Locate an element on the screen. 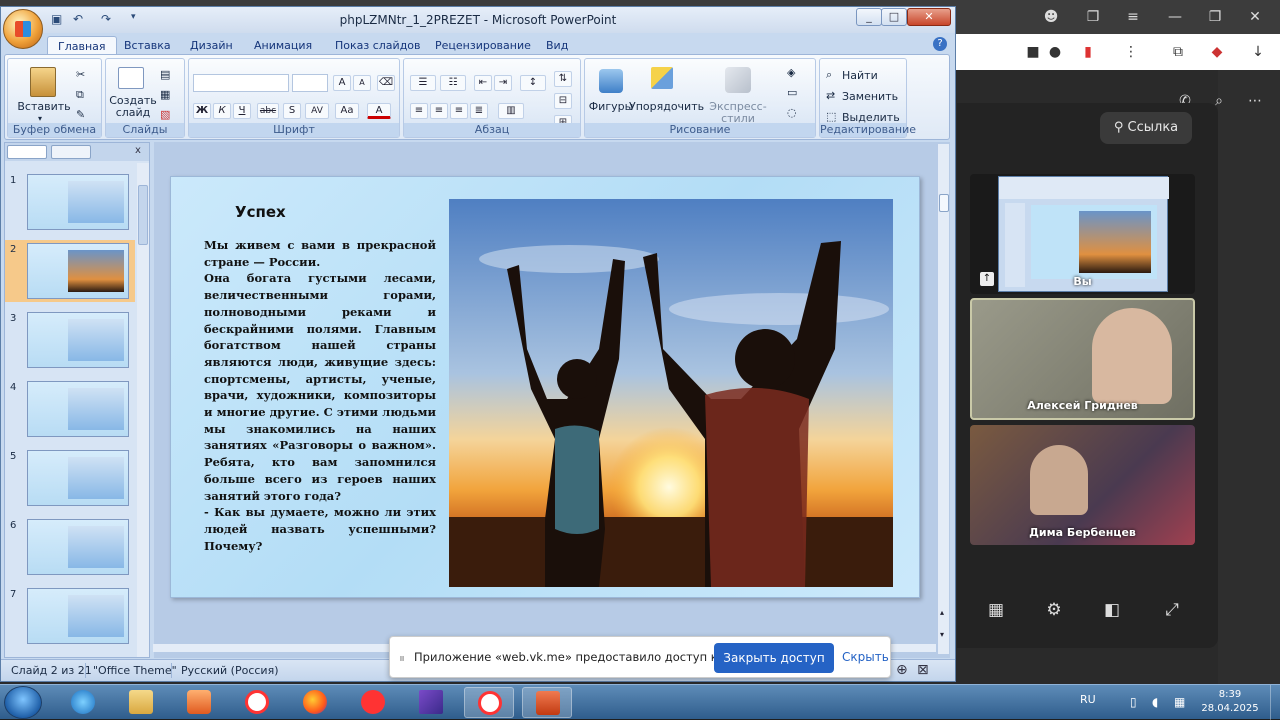 This screenshot has height=720, width=1280. slide-thumbnail: 2 is located at coordinates (70, 271).